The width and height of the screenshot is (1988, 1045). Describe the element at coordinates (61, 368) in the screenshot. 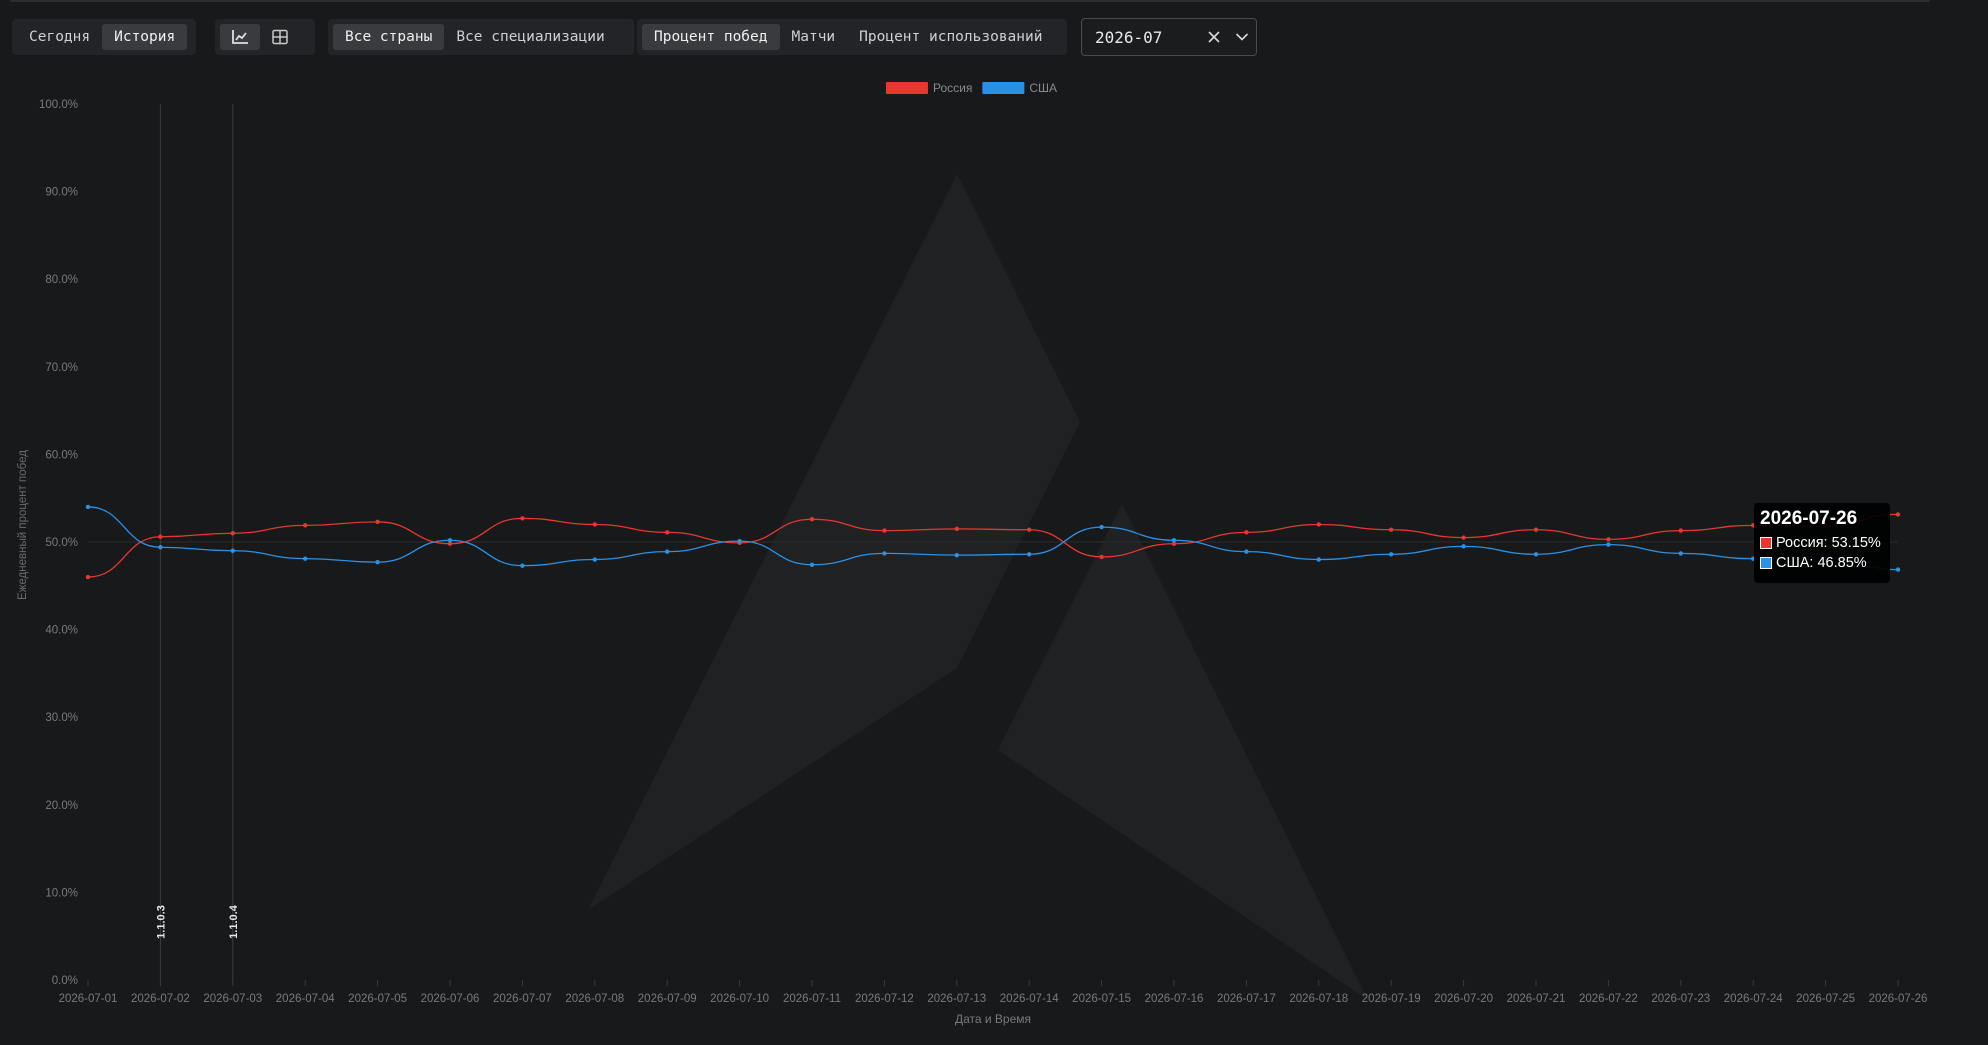

I see `y-tick-label: 70.0%` at that location.